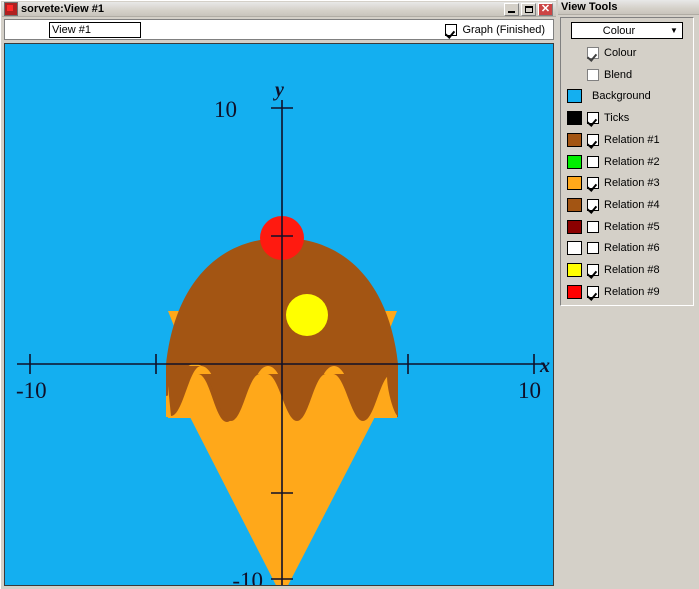 The width and height of the screenshot is (699, 589). I want to click on close-icon: ✕, so click(545, 8).